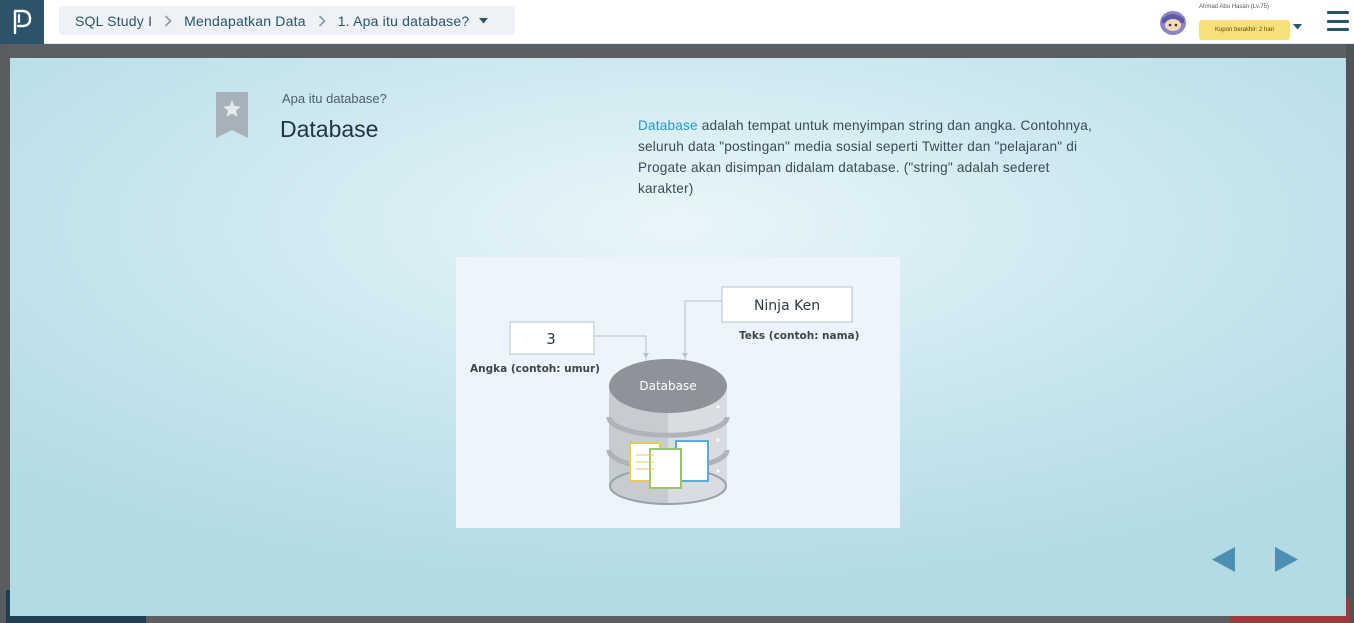 Image resolution: width=1354 pixels, height=623 pixels. What do you see at coordinates (1350, 333) in the screenshot?
I see `dimmed-background-right` at bounding box center [1350, 333].